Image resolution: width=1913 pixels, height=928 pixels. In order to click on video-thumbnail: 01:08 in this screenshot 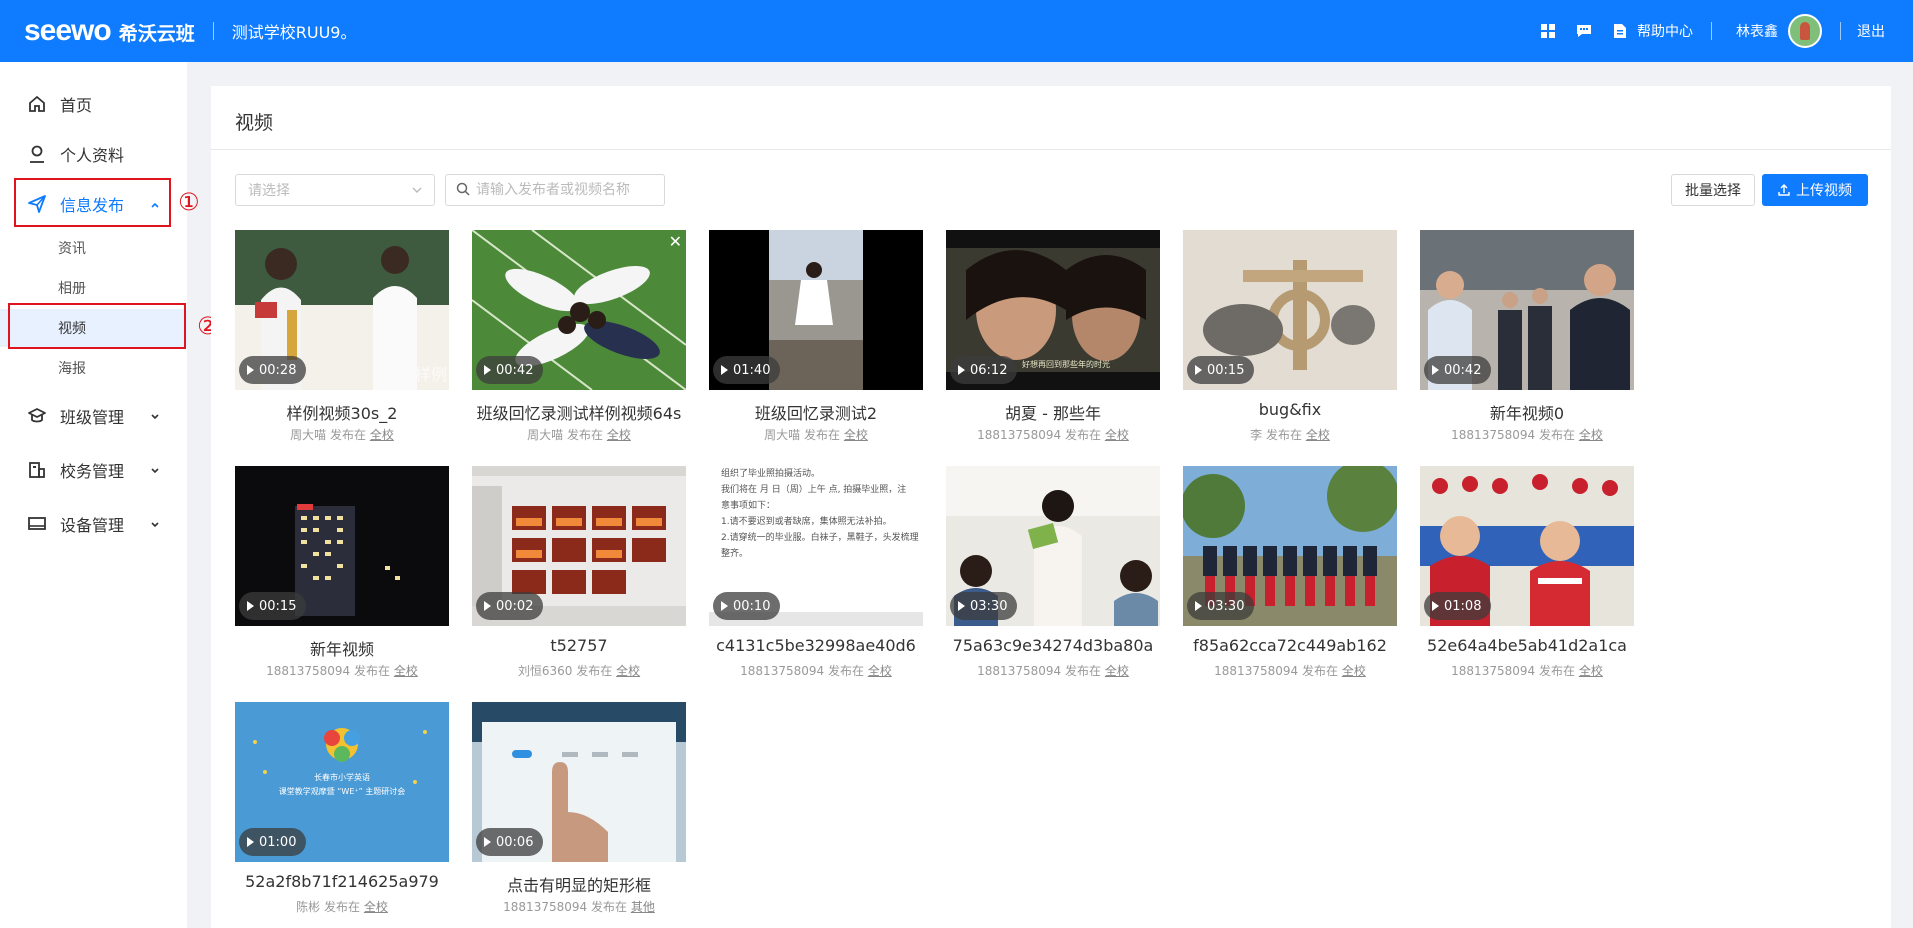, I will do `click(1527, 546)`.